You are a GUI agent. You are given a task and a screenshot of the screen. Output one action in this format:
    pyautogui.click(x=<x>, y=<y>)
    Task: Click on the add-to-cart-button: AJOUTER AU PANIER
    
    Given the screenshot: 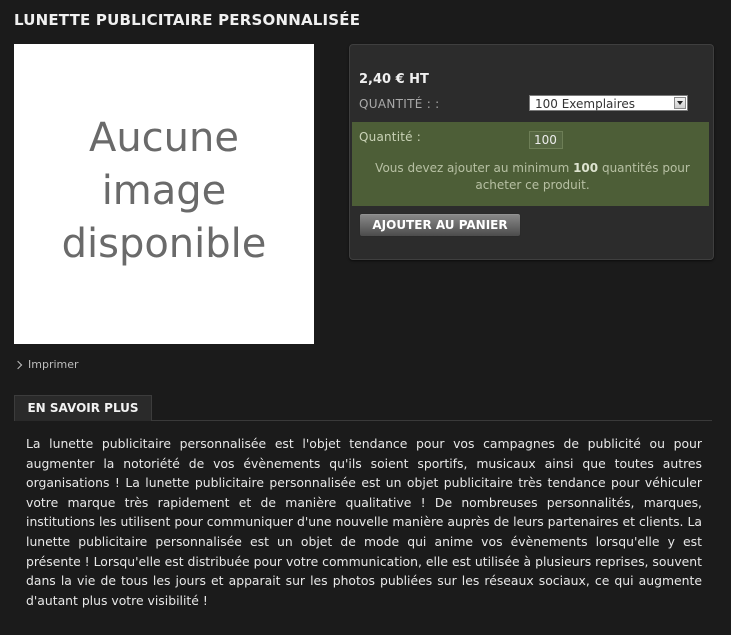 What is the action you would take?
    pyautogui.click(x=440, y=225)
    